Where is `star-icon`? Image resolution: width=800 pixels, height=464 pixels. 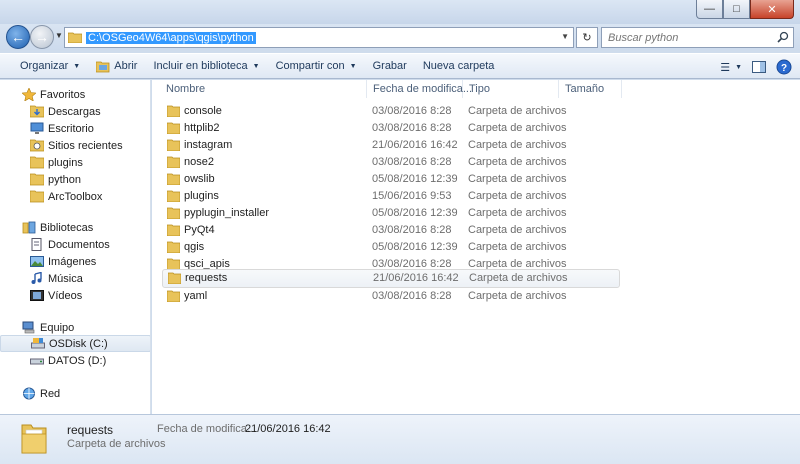 star-icon is located at coordinates (29, 94).